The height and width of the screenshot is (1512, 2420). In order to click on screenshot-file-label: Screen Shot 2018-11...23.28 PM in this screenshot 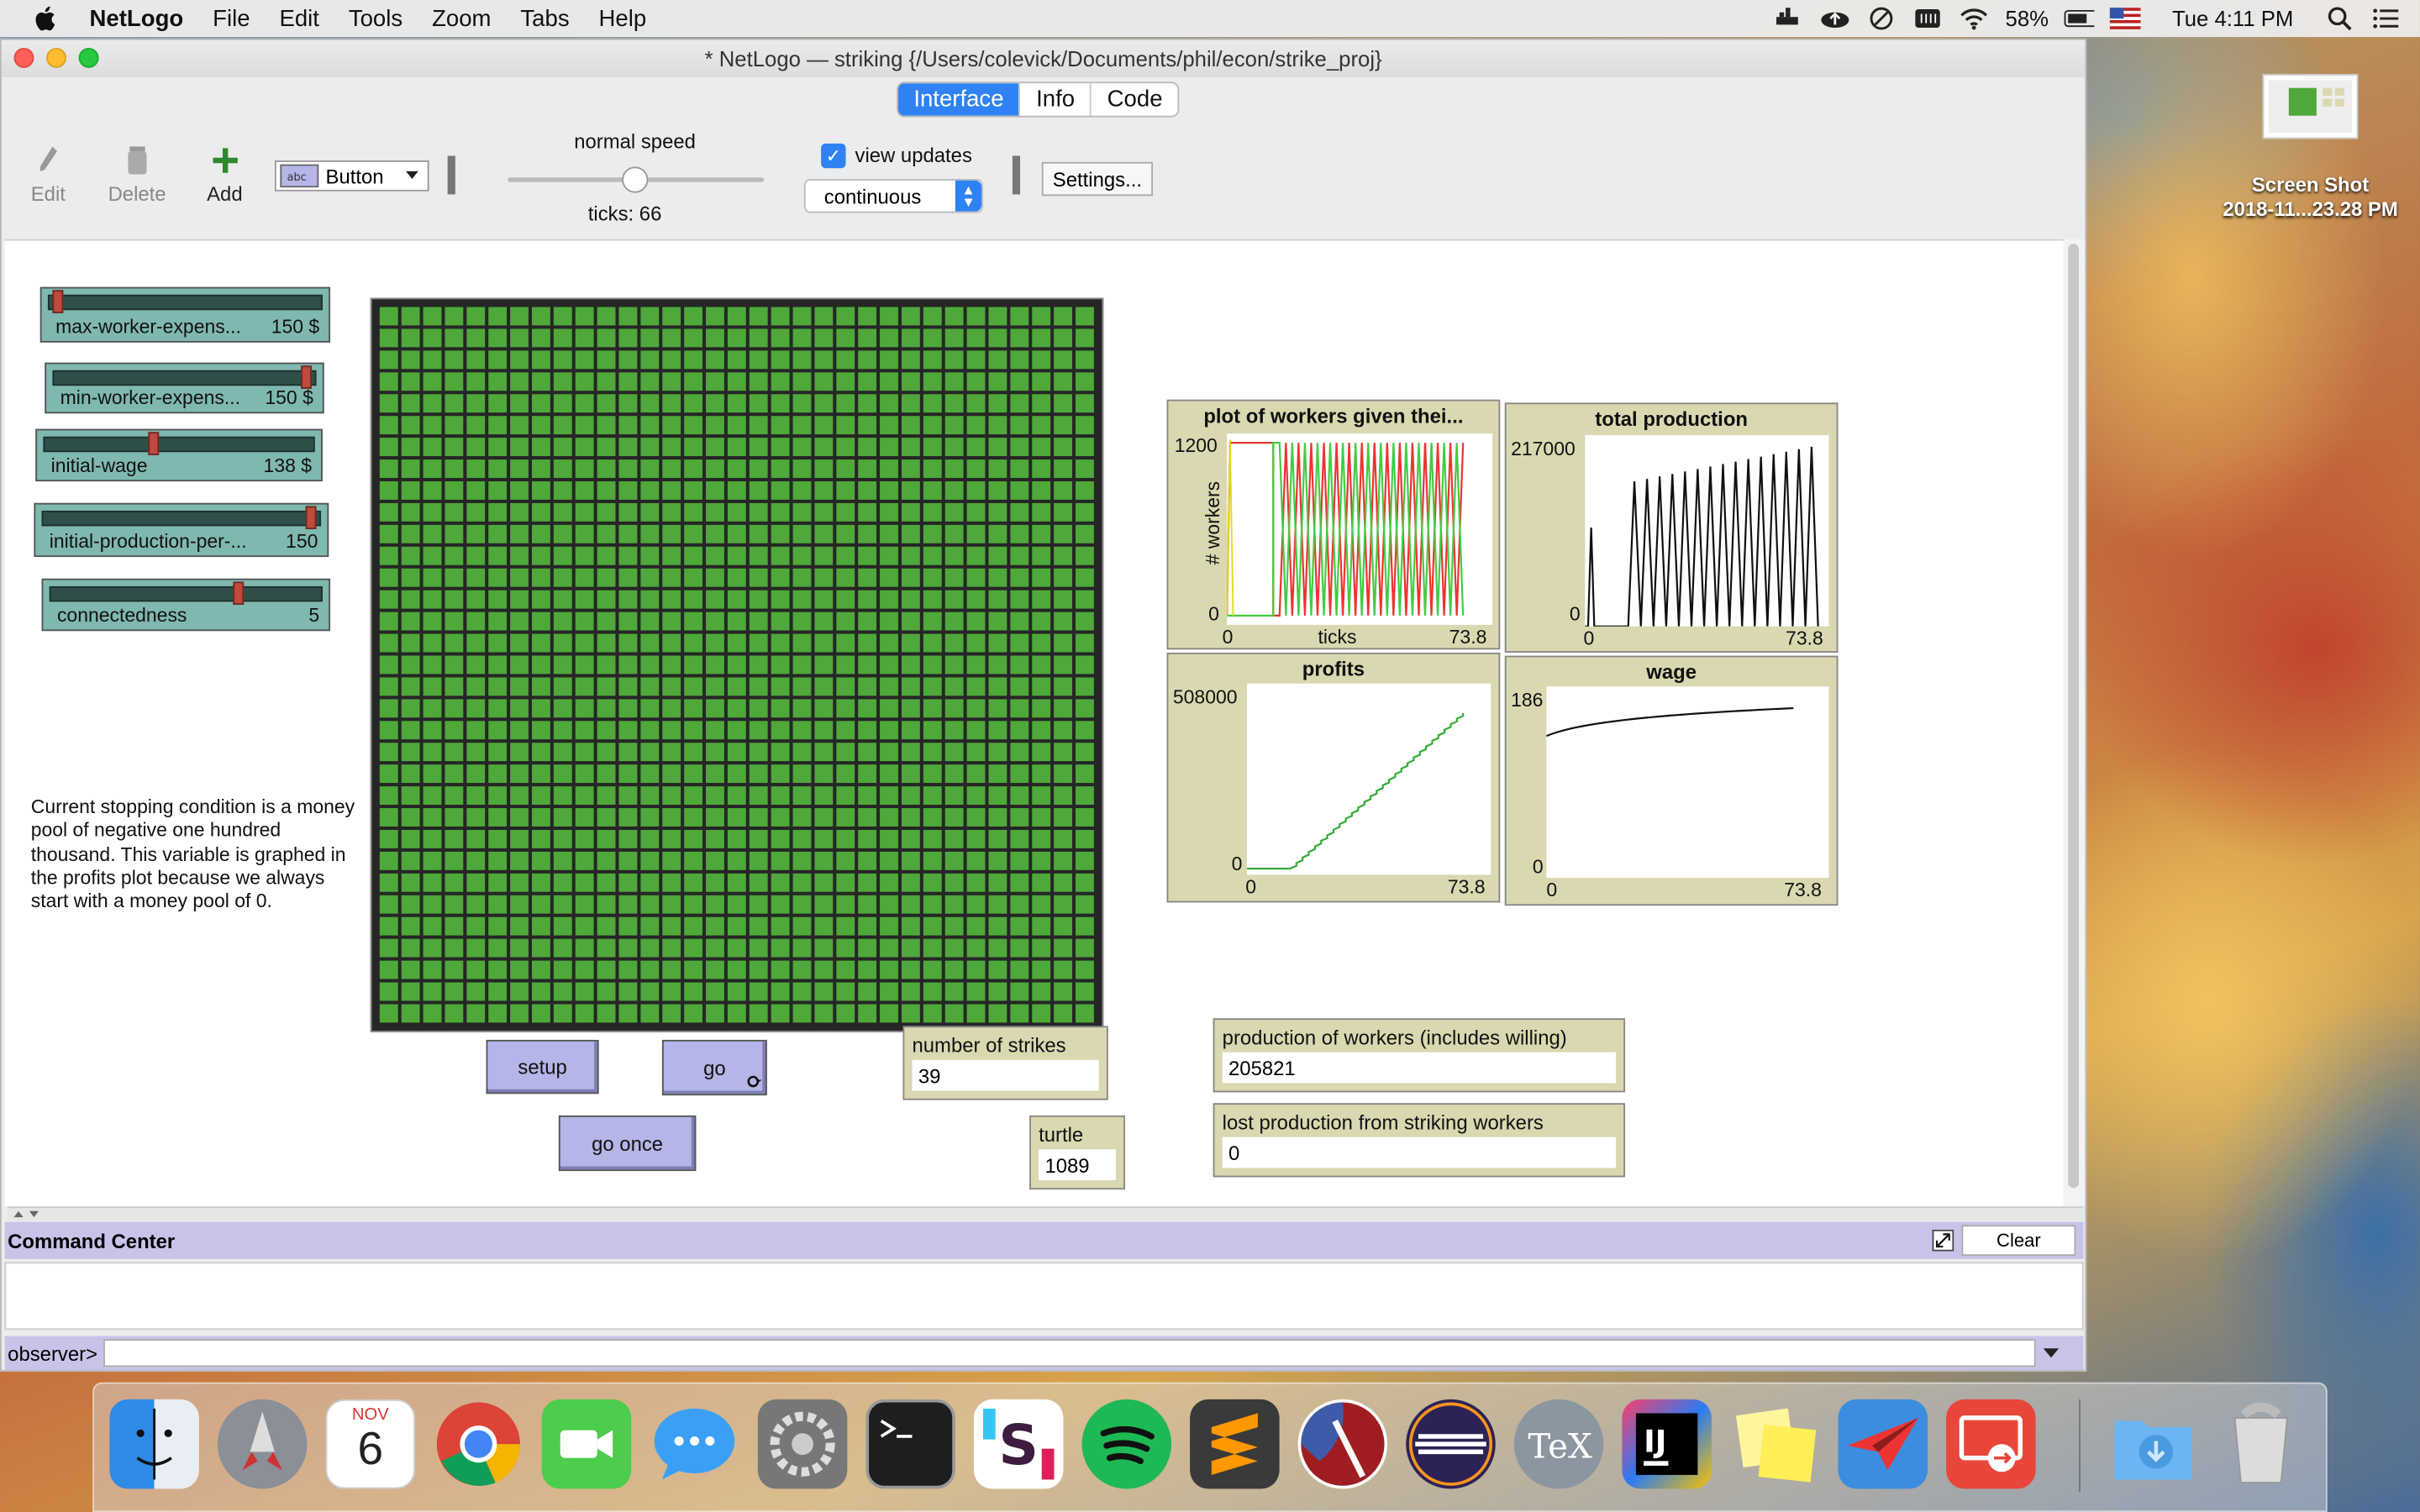, I will do `click(2305, 198)`.